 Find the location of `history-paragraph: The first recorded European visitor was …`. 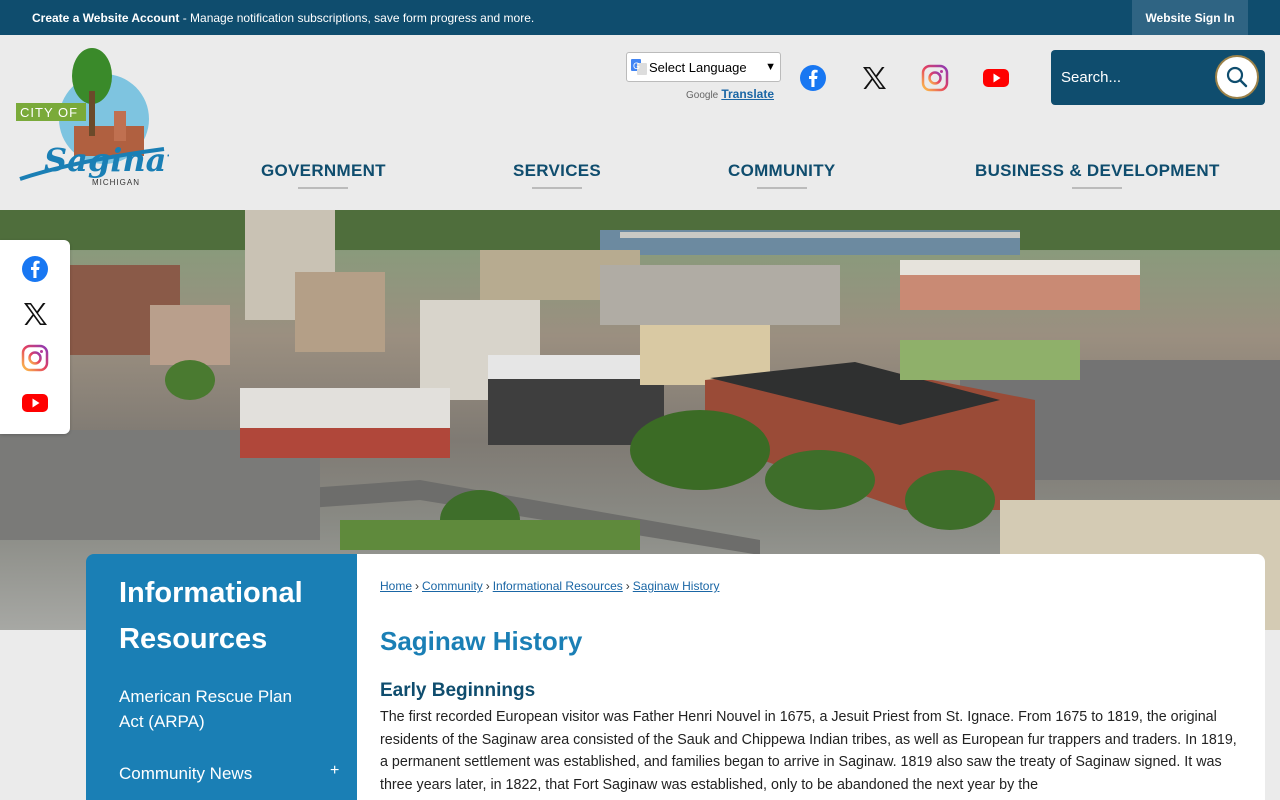

history-paragraph: The first recorded European visitor was … is located at coordinates (808, 751).